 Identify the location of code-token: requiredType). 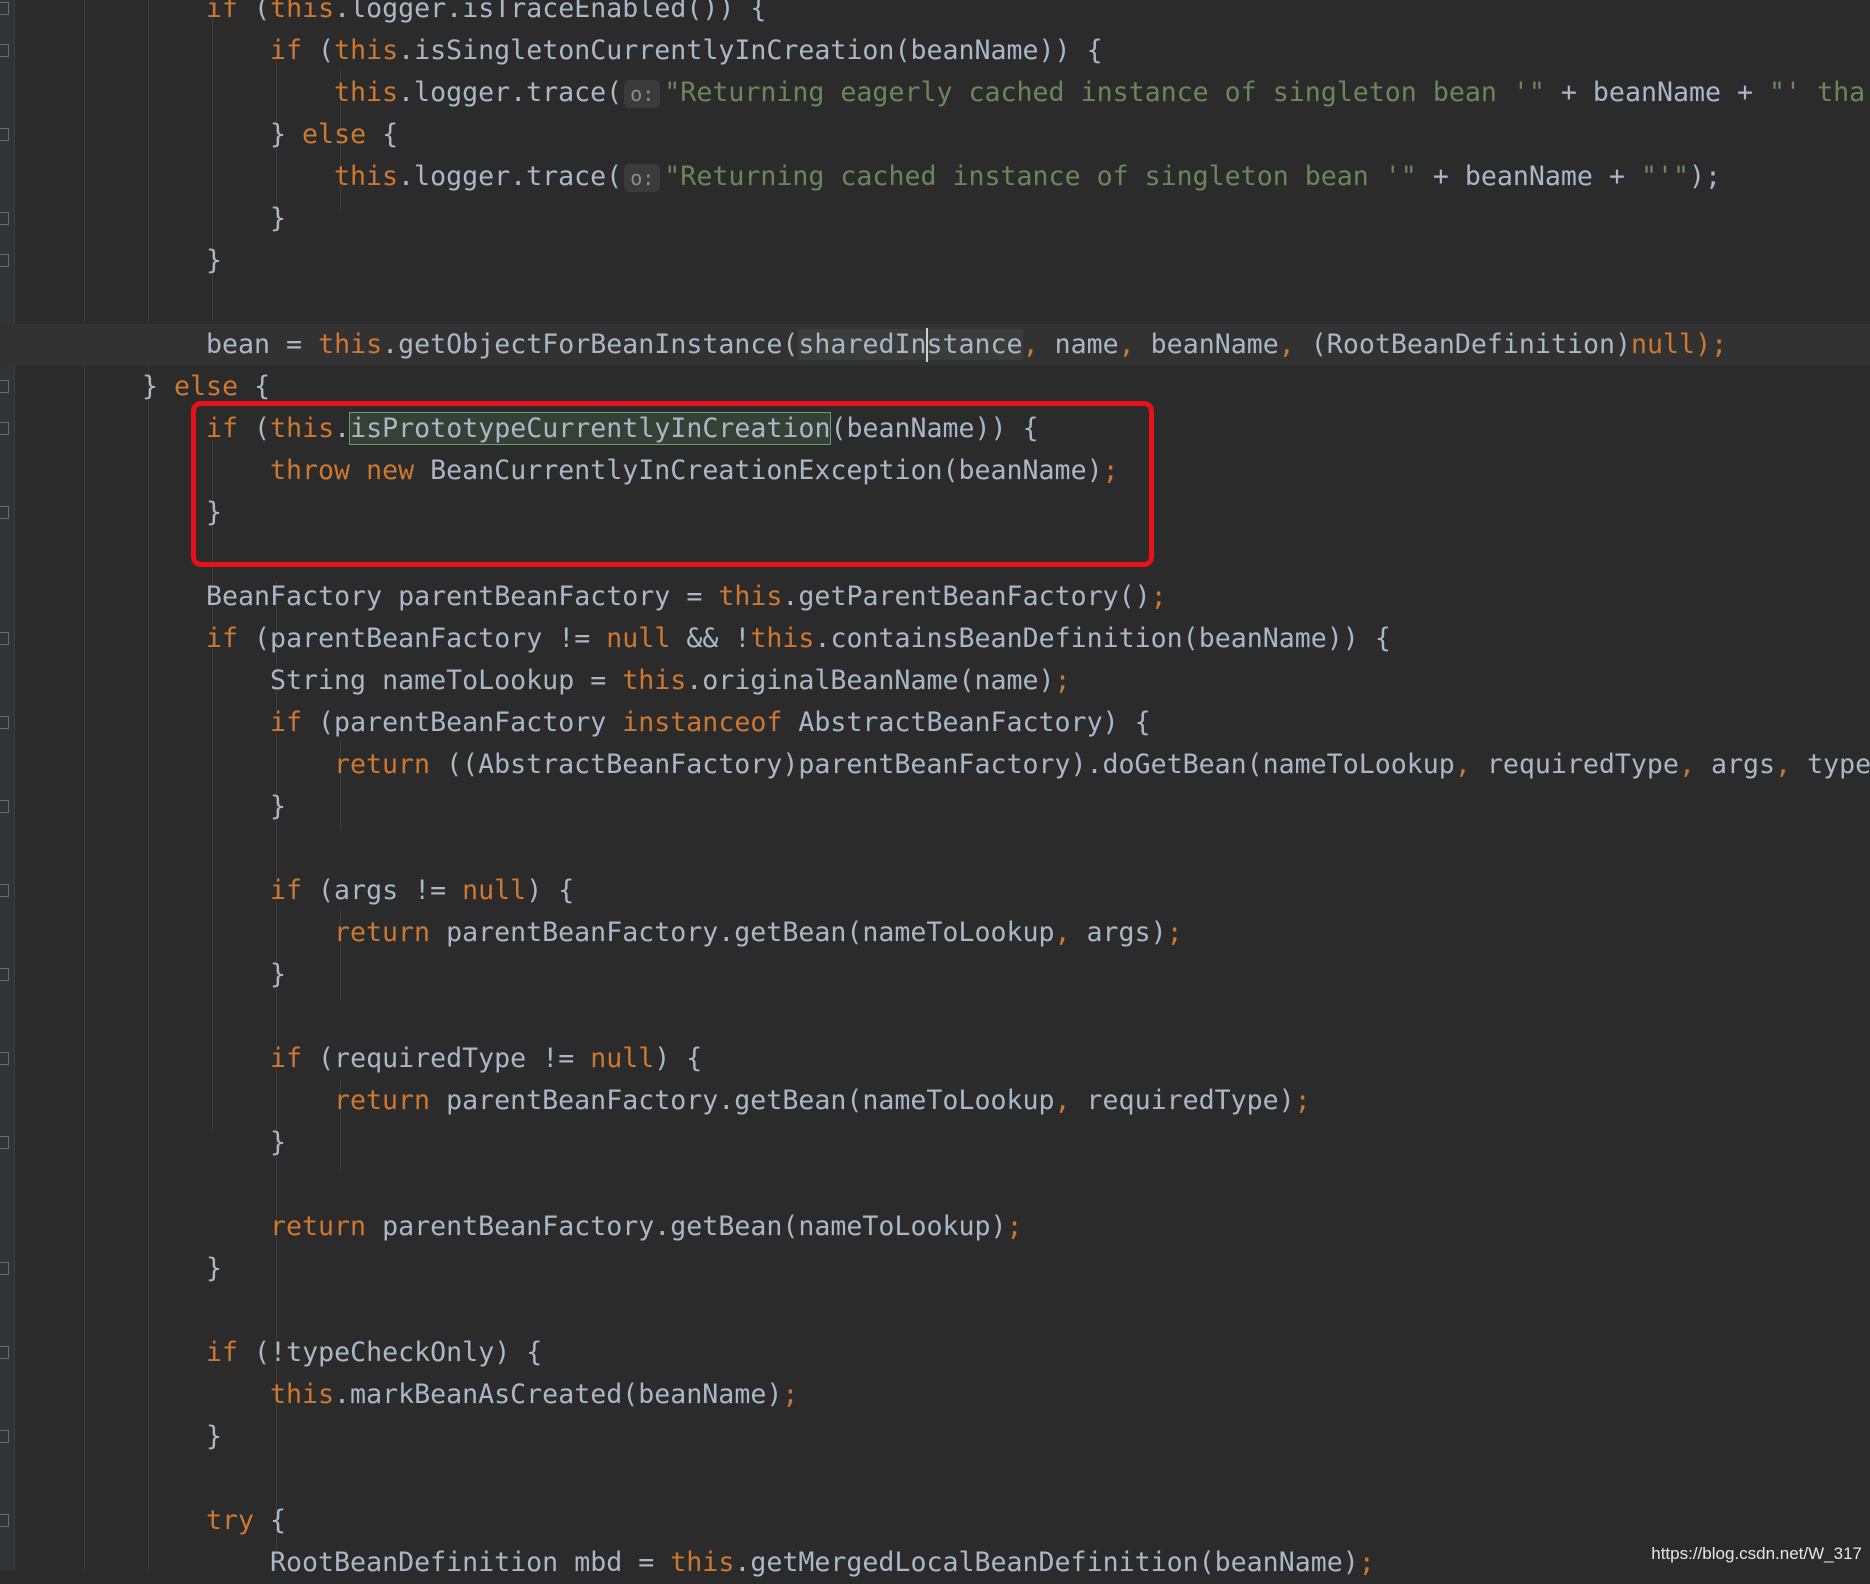
(1190, 1100).